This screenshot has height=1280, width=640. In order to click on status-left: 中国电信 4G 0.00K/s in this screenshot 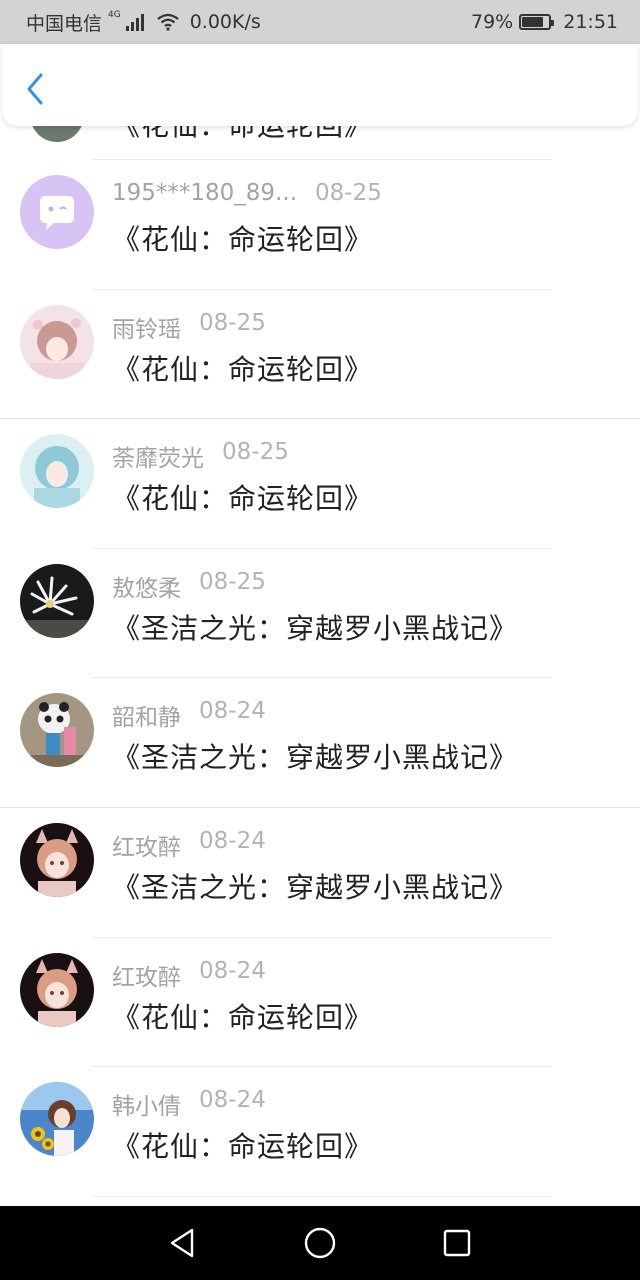, I will do `click(143, 22)`.